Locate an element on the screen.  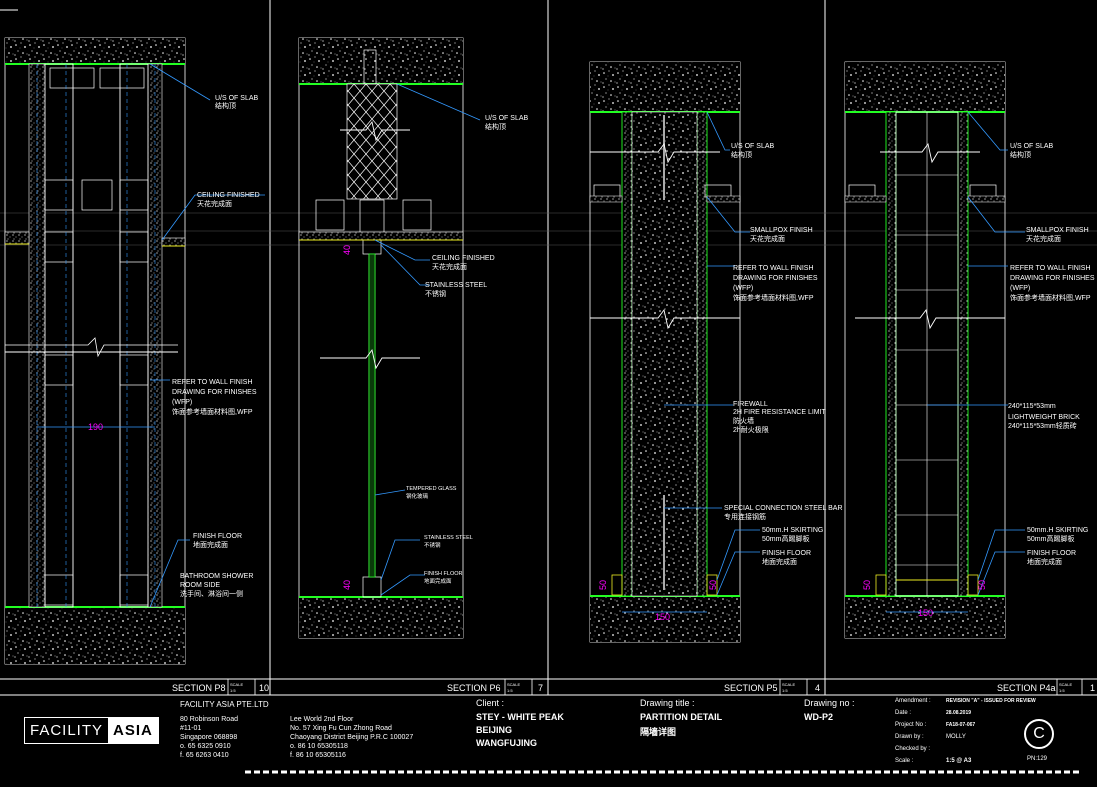
section-p8-title: SECTION P8 is located at coordinates (199, 688).